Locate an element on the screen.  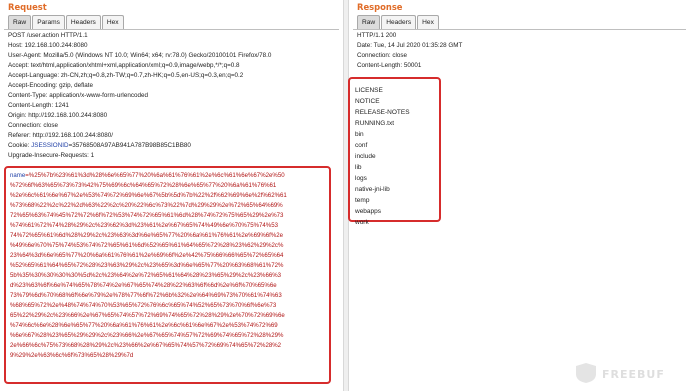
cookie-value: =35768508A97AB941A787B98B85C1BB80 is located at coordinates (129, 145).